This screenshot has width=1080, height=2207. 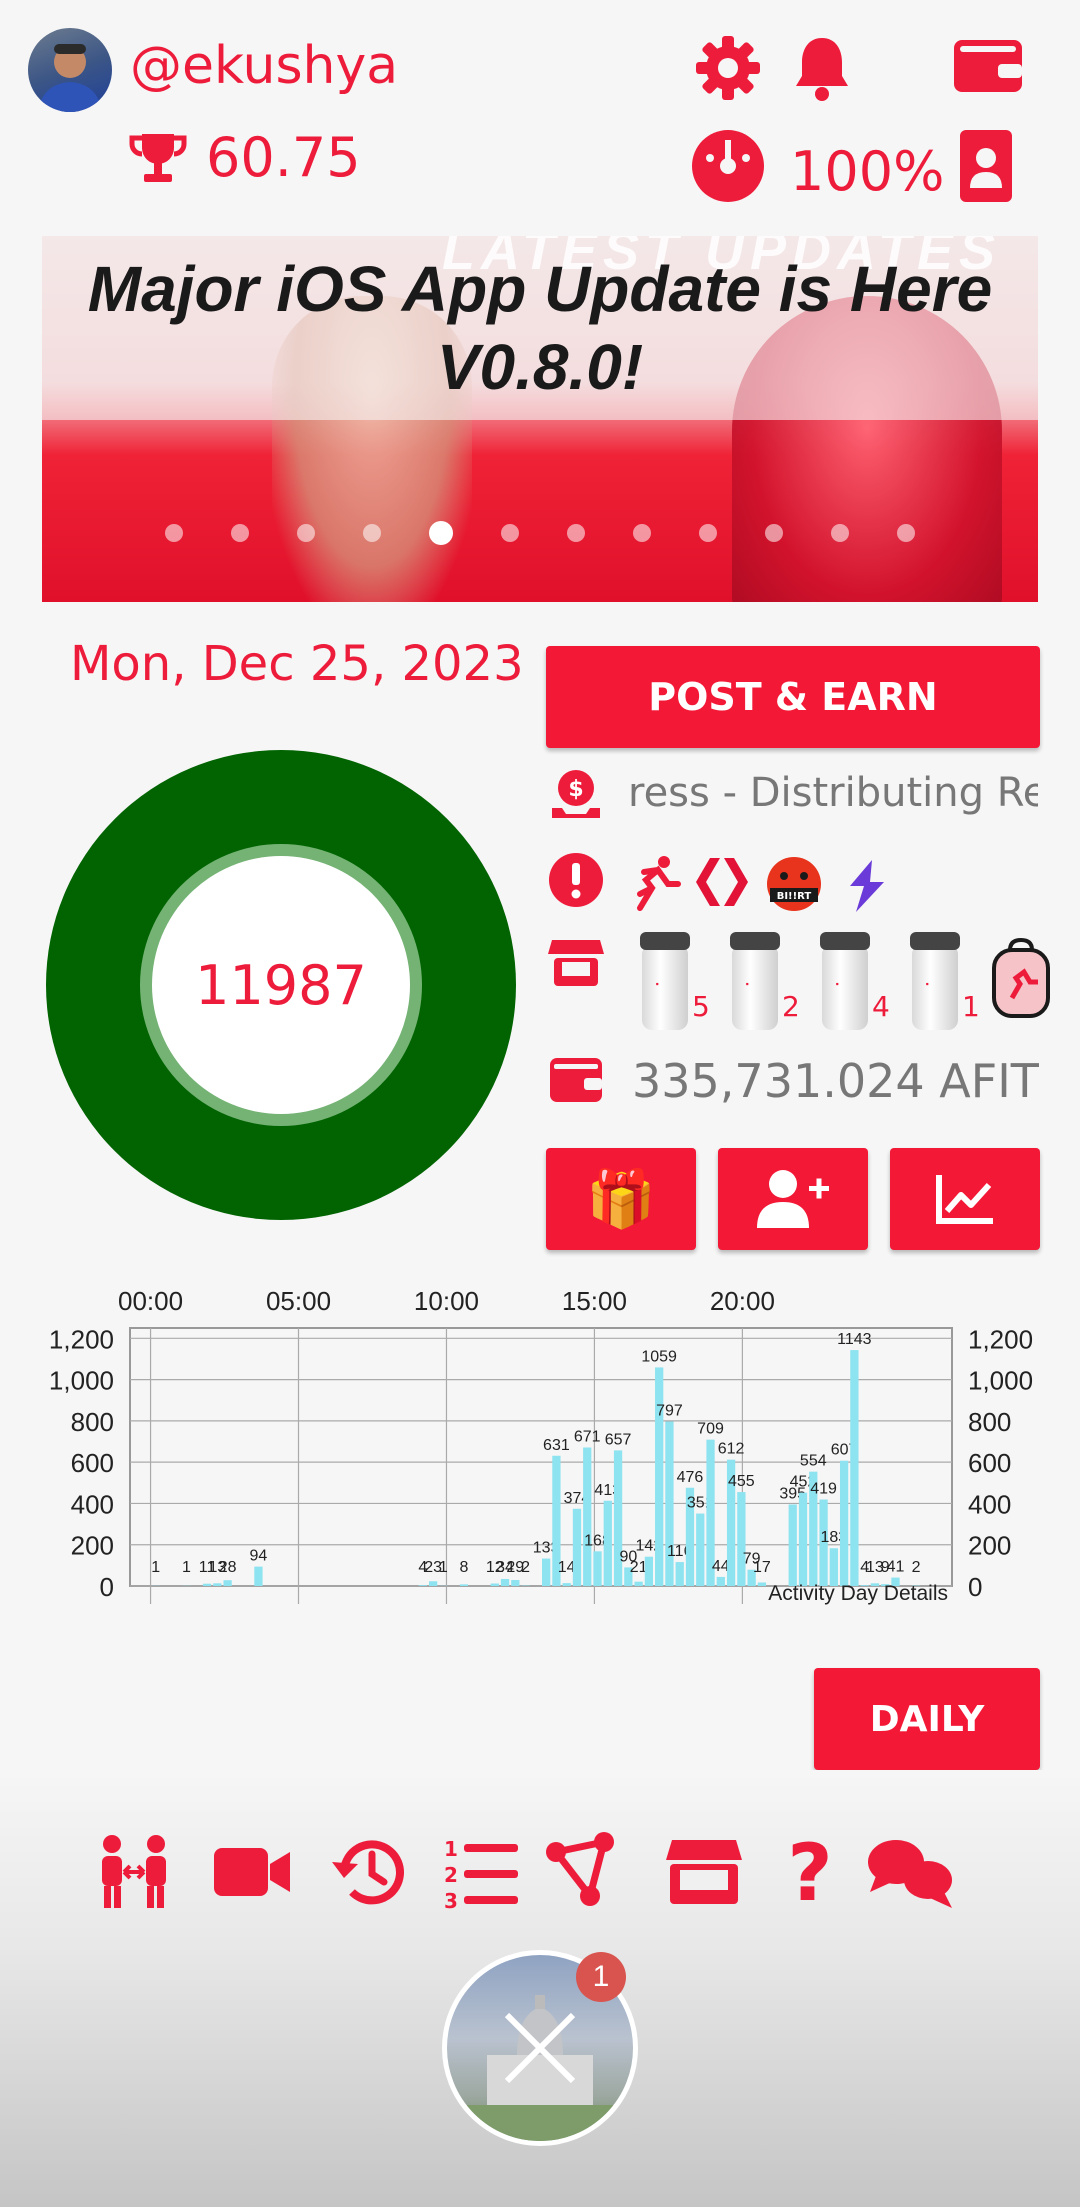 I want to click on bar-label: 797, so click(x=669, y=1410).